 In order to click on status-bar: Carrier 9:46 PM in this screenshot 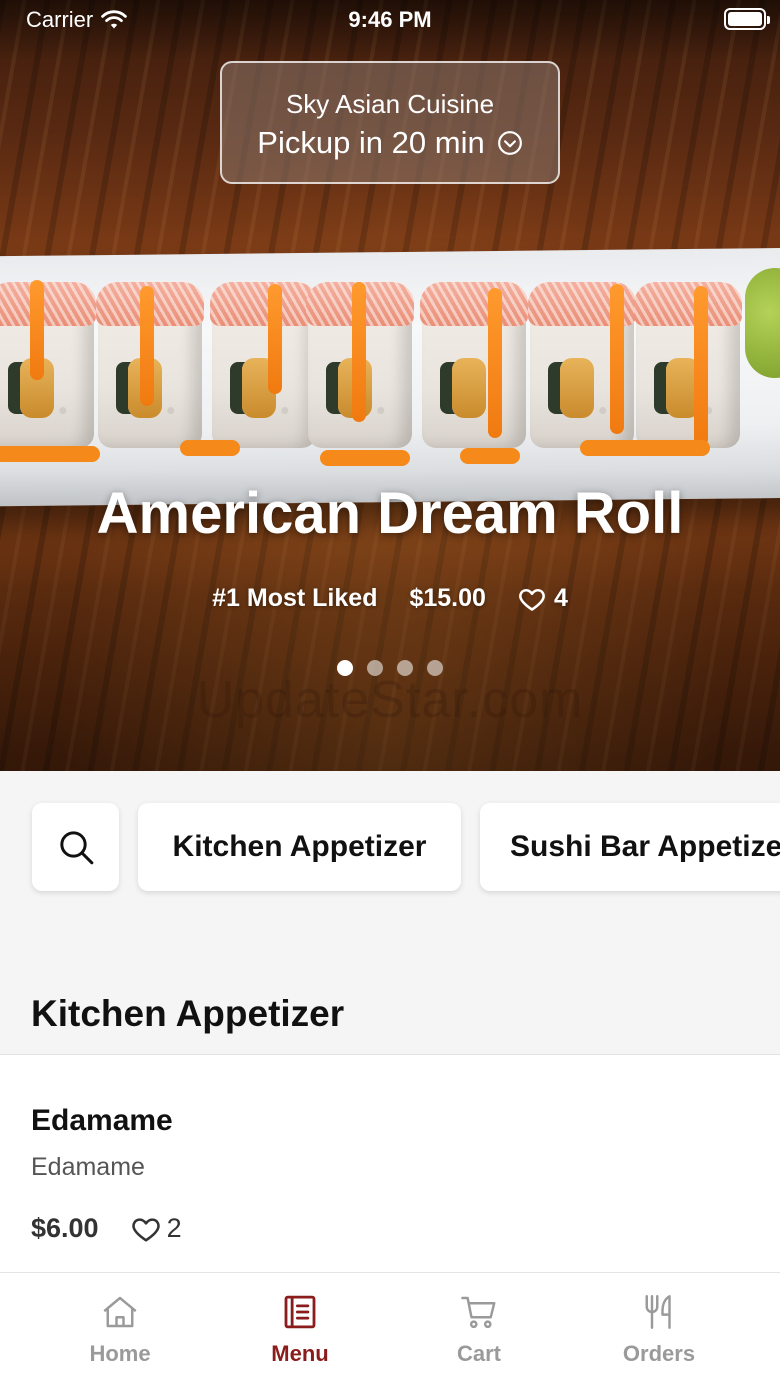, I will do `click(390, 20)`.